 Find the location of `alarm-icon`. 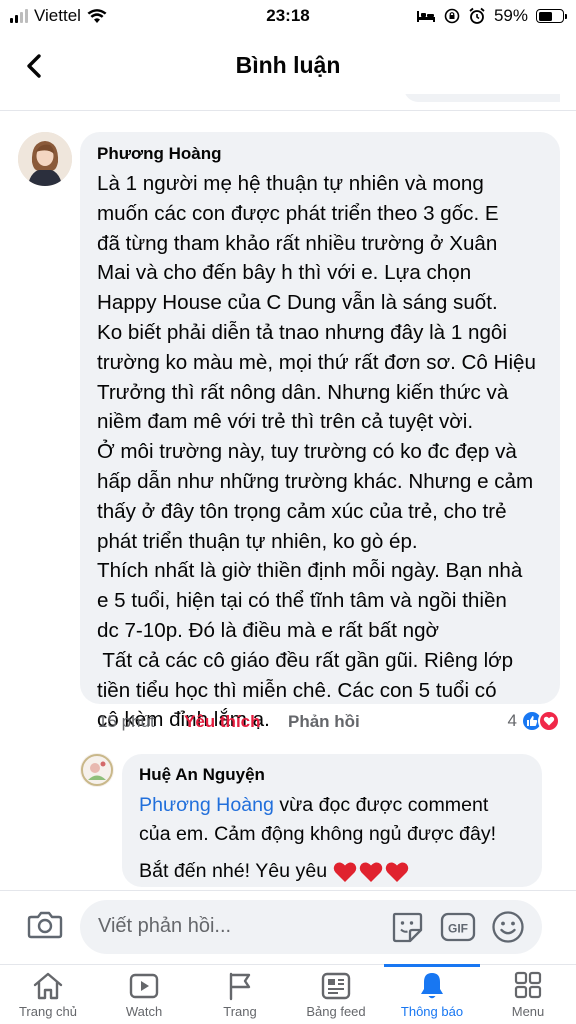

alarm-icon is located at coordinates (477, 15).